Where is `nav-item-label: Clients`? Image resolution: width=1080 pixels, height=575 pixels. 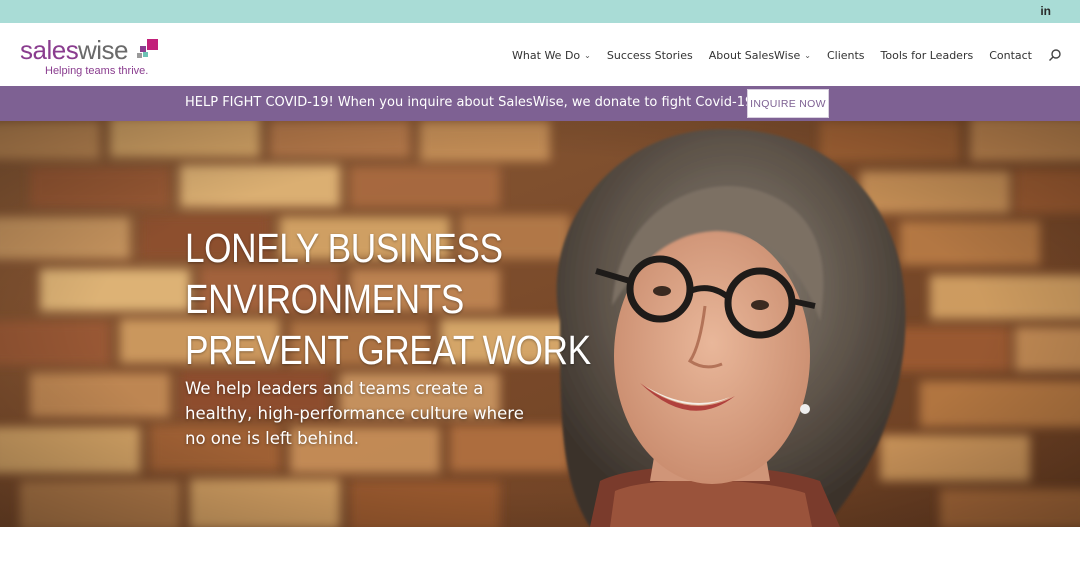
nav-item-label: Clients is located at coordinates (845, 55).